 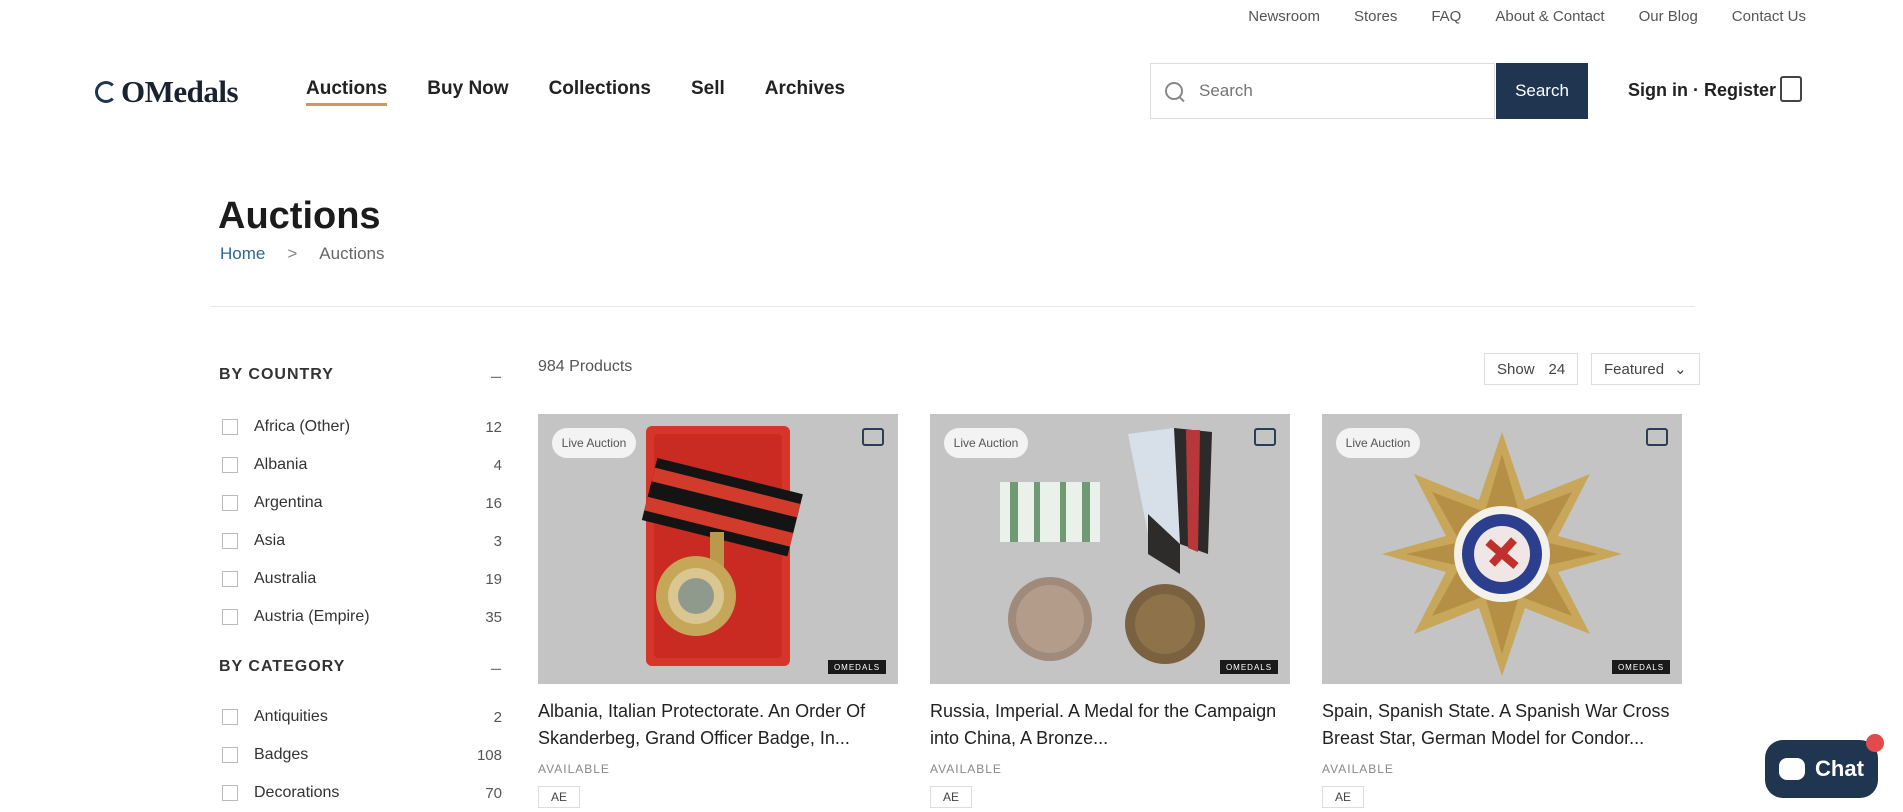 I want to click on sort-select: Featured ⌄, so click(x=1645, y=369).